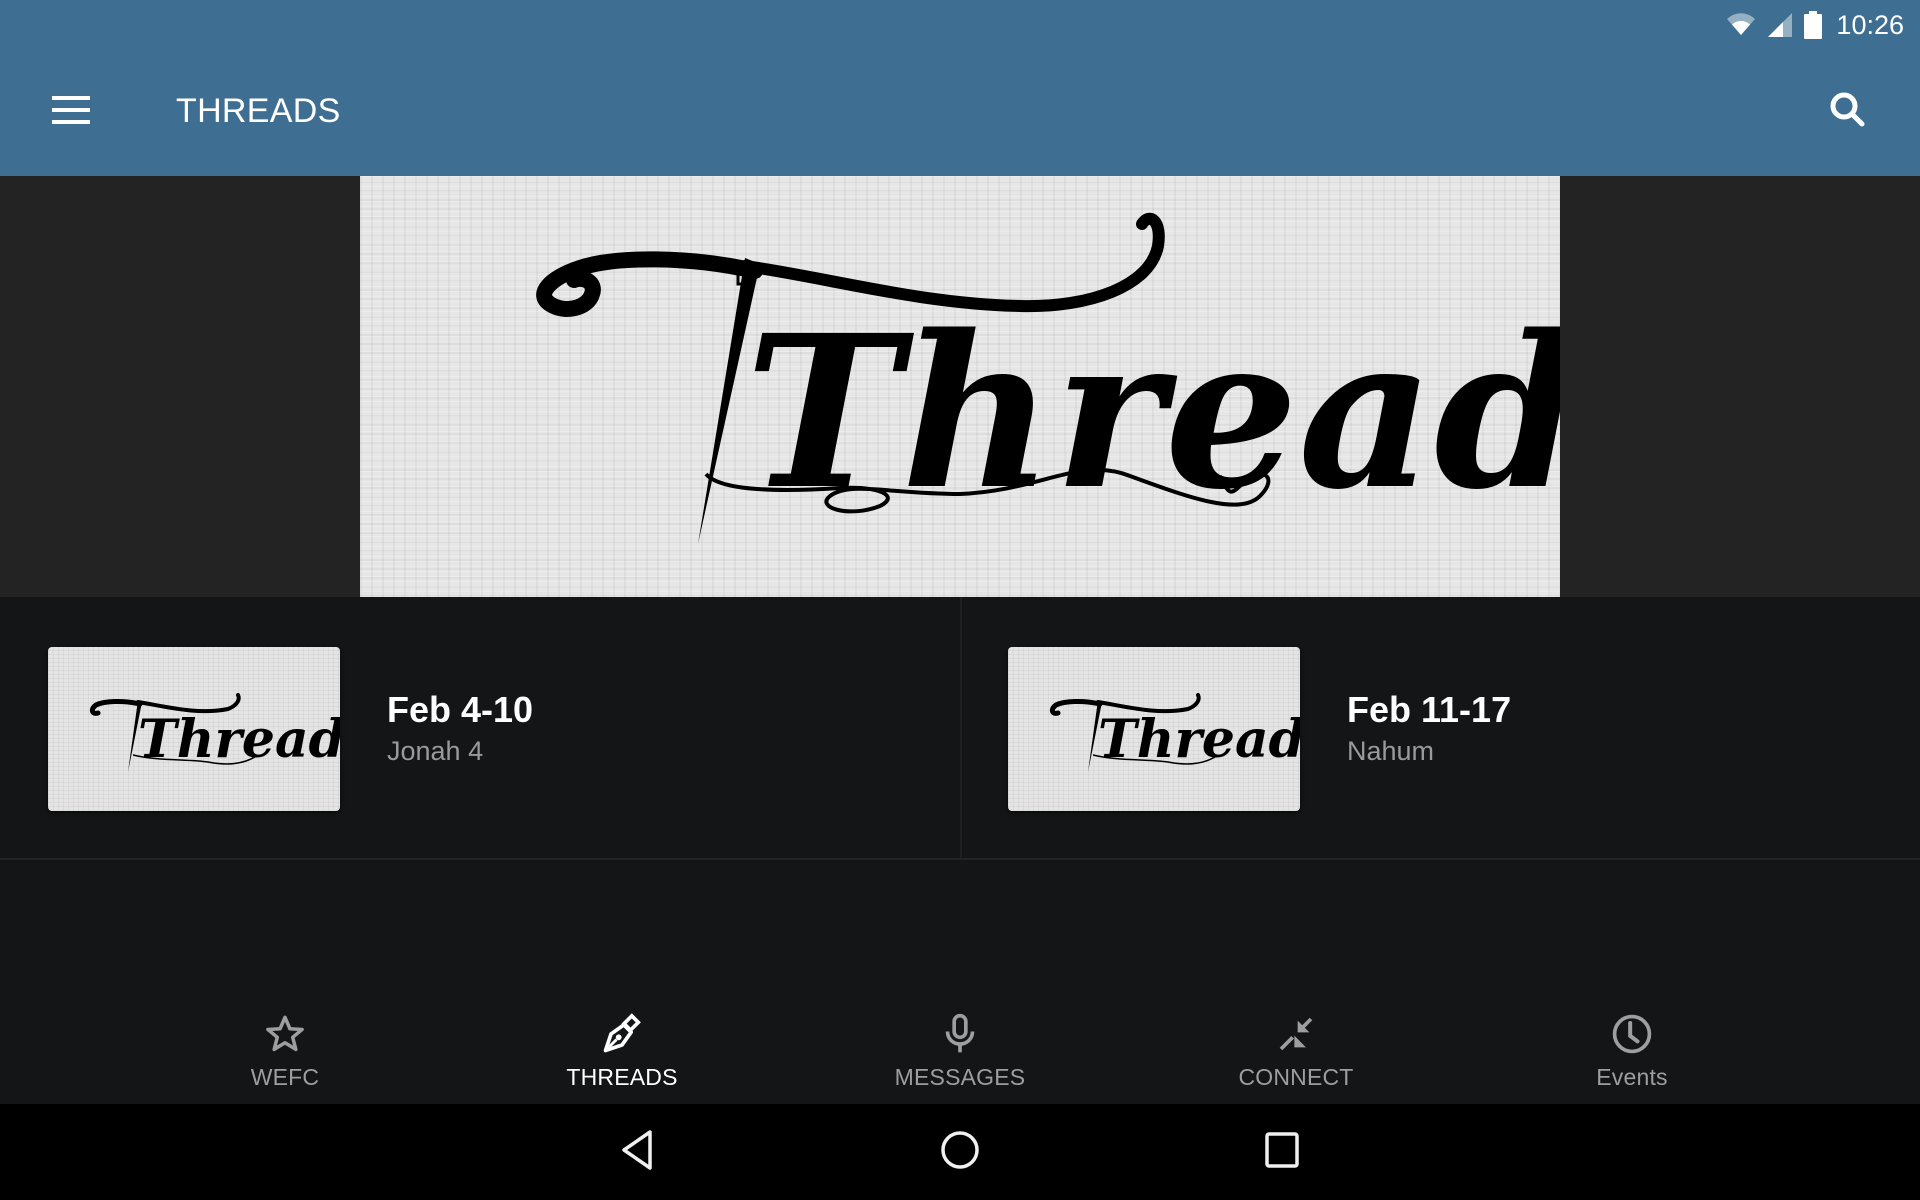 The height and width of the screenshot is (1200, 1920). I want to click on list-item: Threads Feb 11-17 Nahum, so click(1441, 727).